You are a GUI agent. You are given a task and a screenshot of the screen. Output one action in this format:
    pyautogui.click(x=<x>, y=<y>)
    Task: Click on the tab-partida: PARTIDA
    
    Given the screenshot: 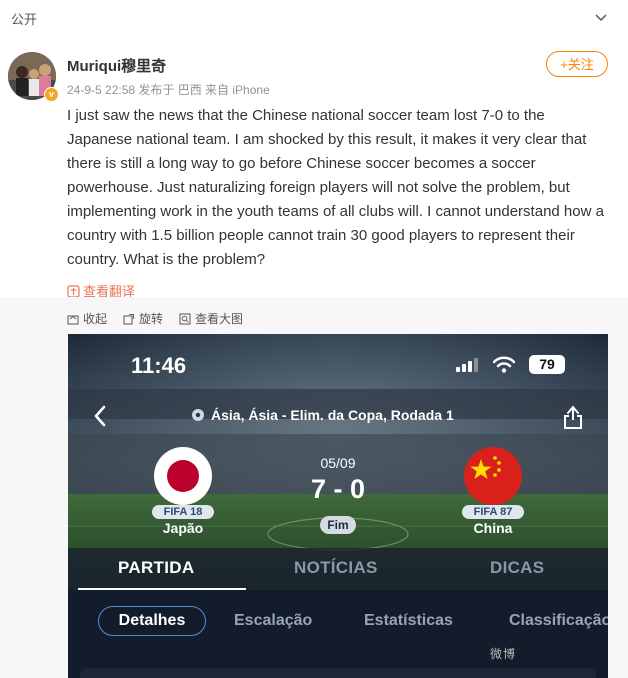 What is the action you would take?
    pyautogui.click(x=156, y=568)
    